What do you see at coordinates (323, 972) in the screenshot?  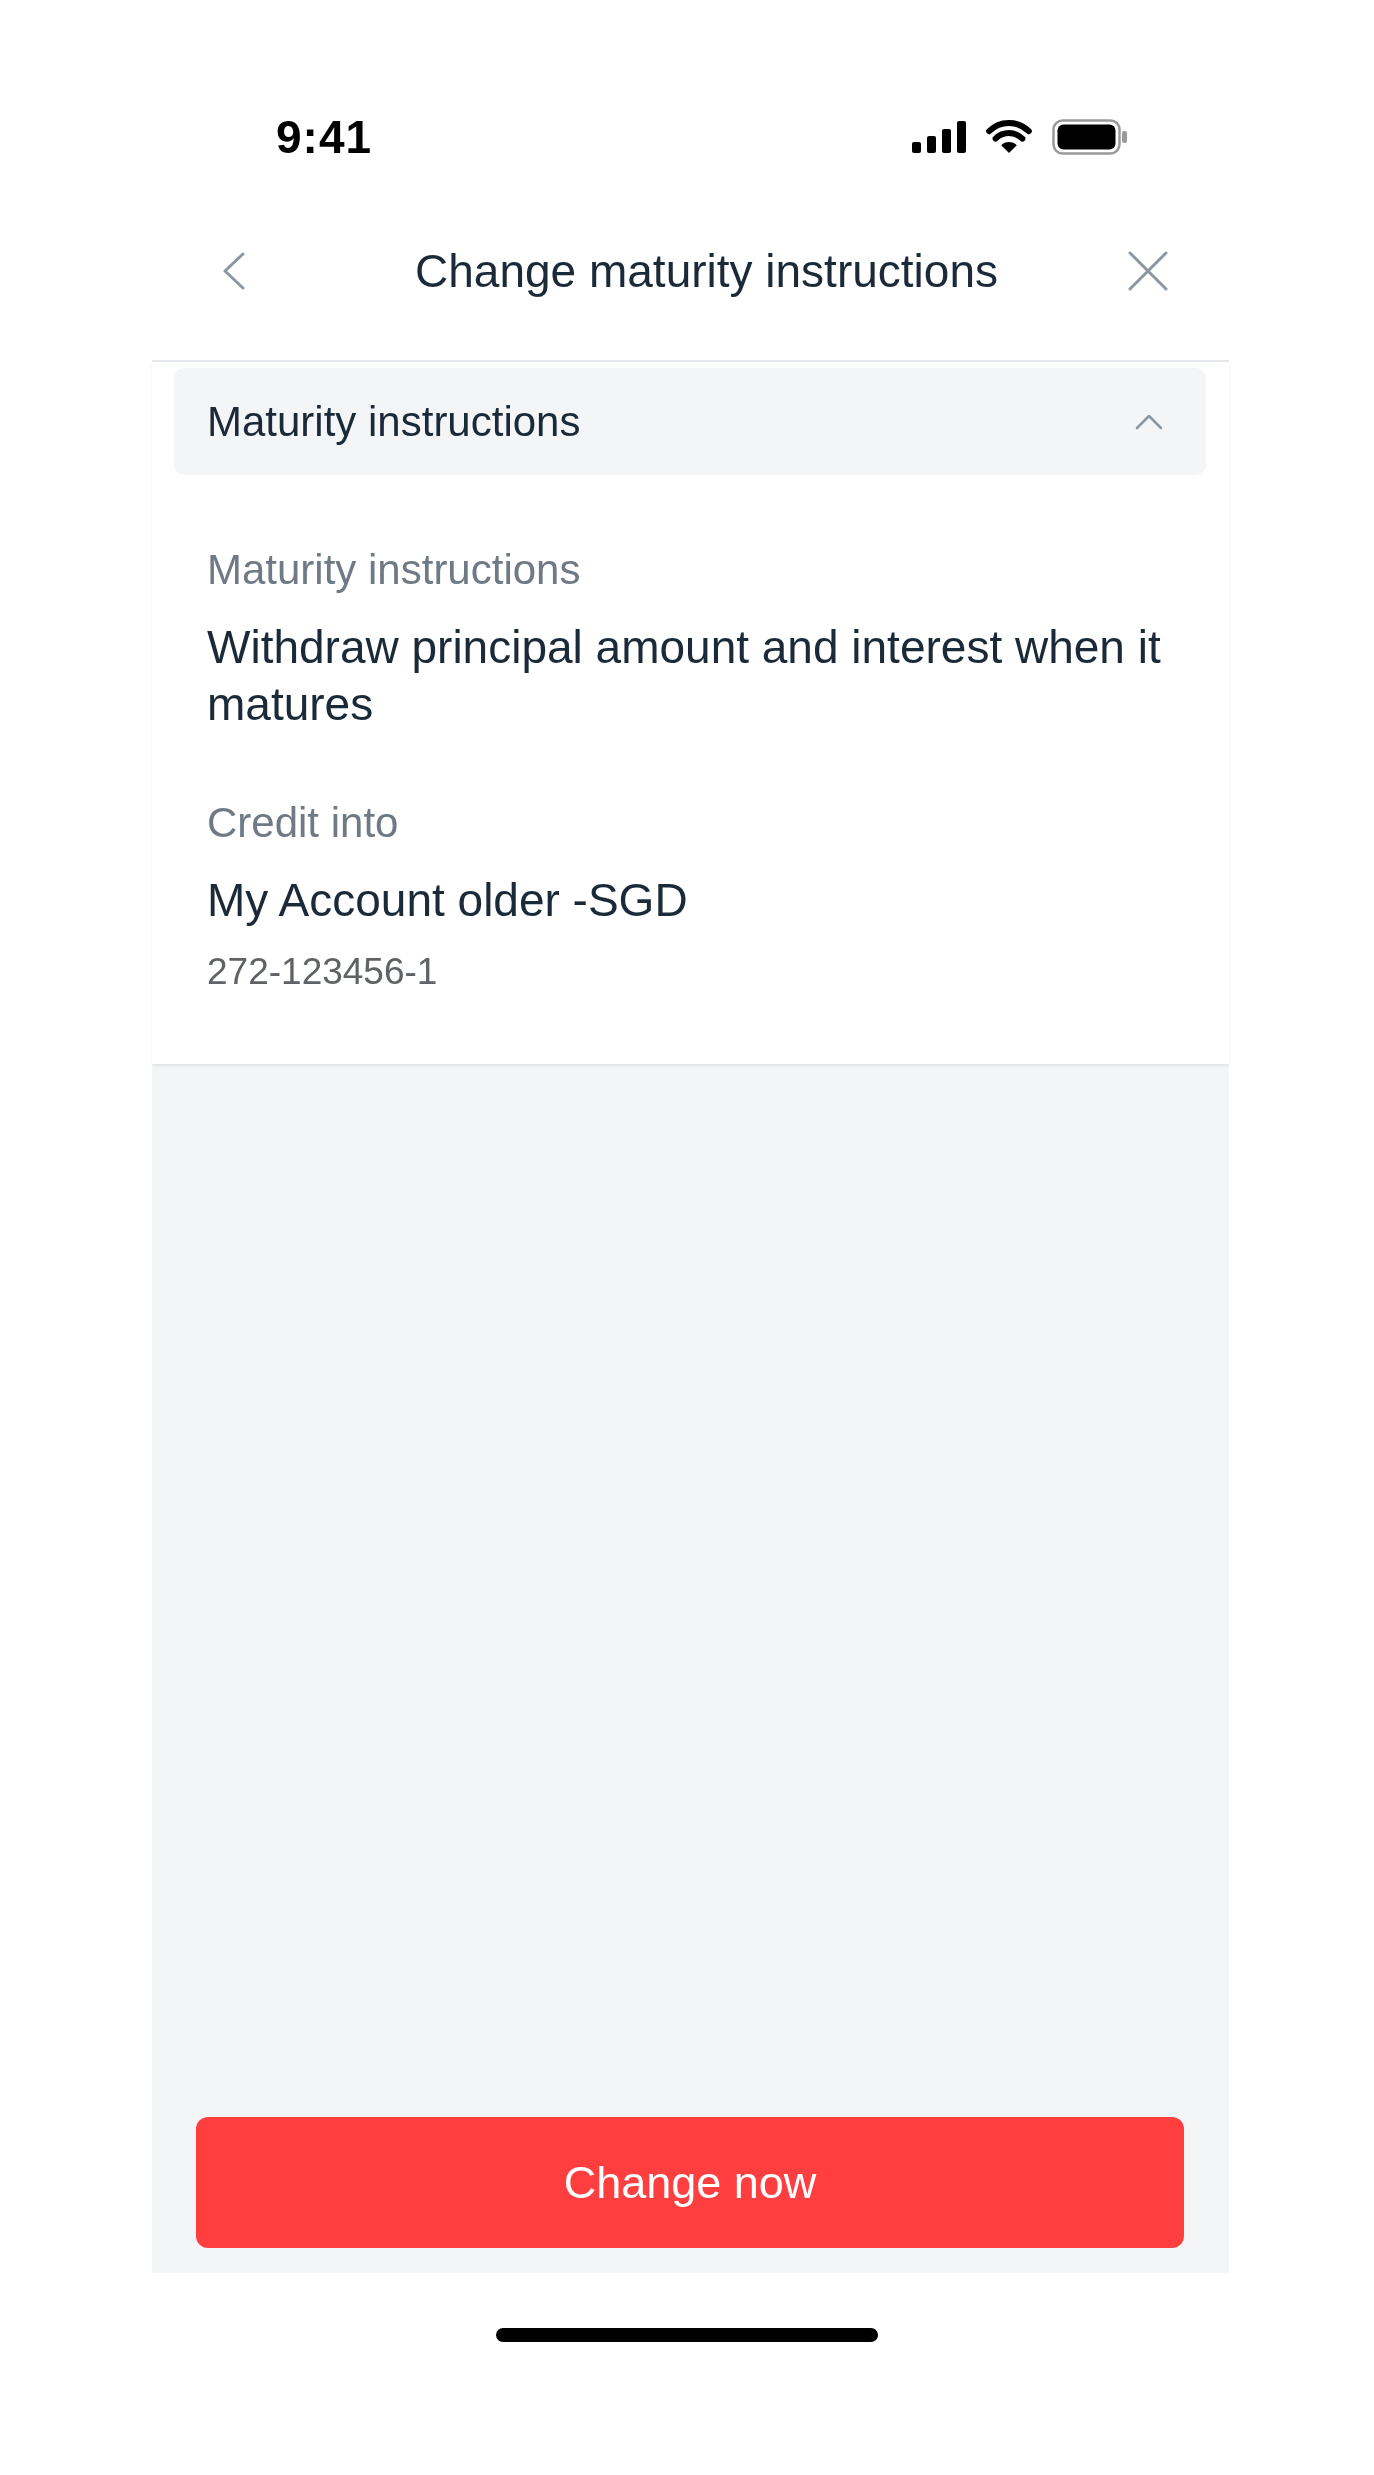 I see `account-number: 272-123456-1` at bounding box center [323, 972].